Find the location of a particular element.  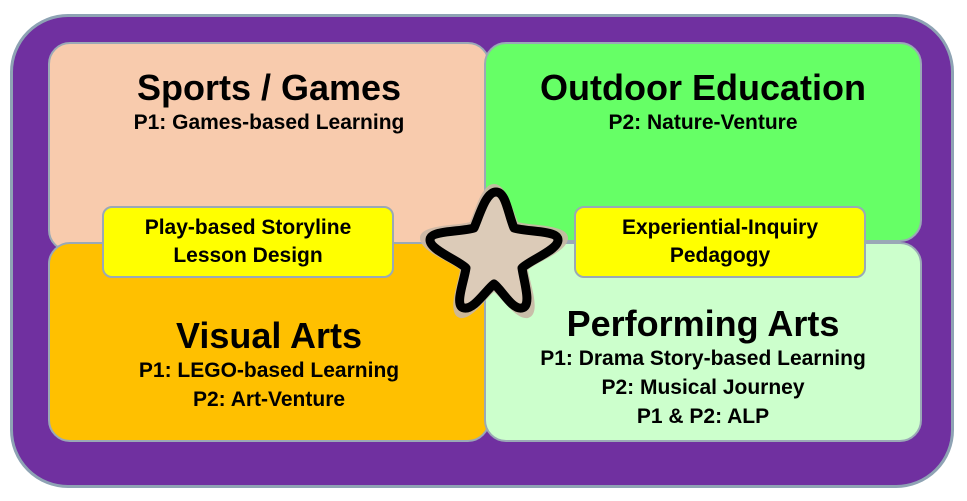

callout-play-based-storyline: Play-based Storyline Lesson Design is located at coordinates (248, 242).